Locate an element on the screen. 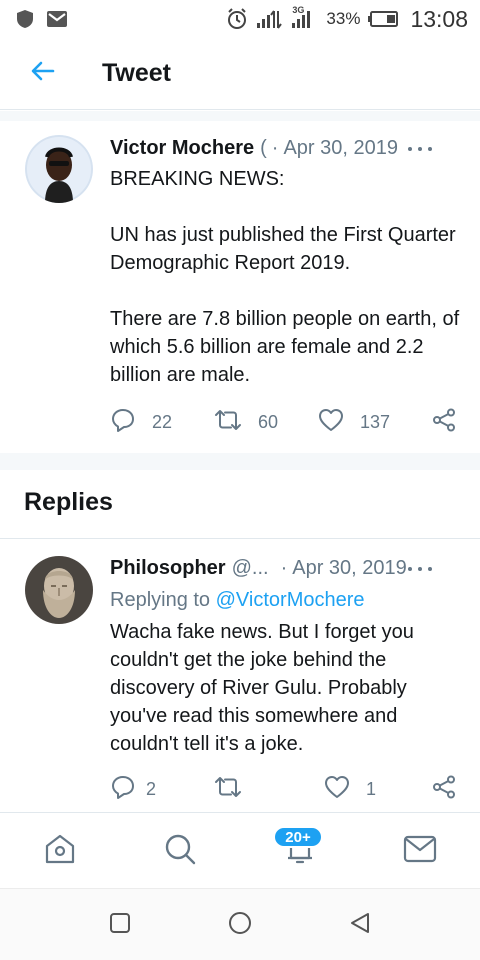 The image size is (480, 960). battery-percent: 33% is located at coordinates (343, 18).